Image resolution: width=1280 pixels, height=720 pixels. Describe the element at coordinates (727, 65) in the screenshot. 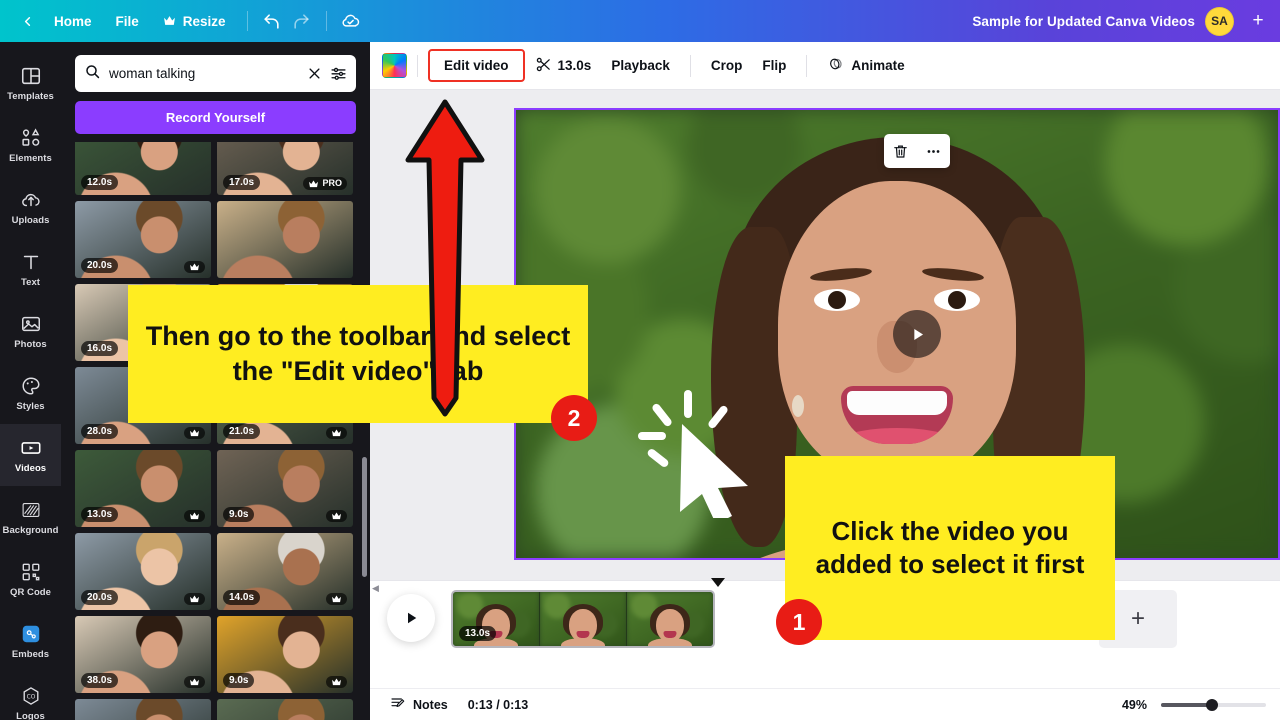

I see `crop-button: Crop` at that location.